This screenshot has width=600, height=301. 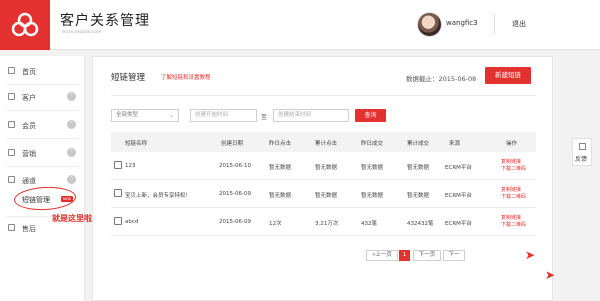 I want to click on total-deals: 暂无数据, so click(x=418, y=168).